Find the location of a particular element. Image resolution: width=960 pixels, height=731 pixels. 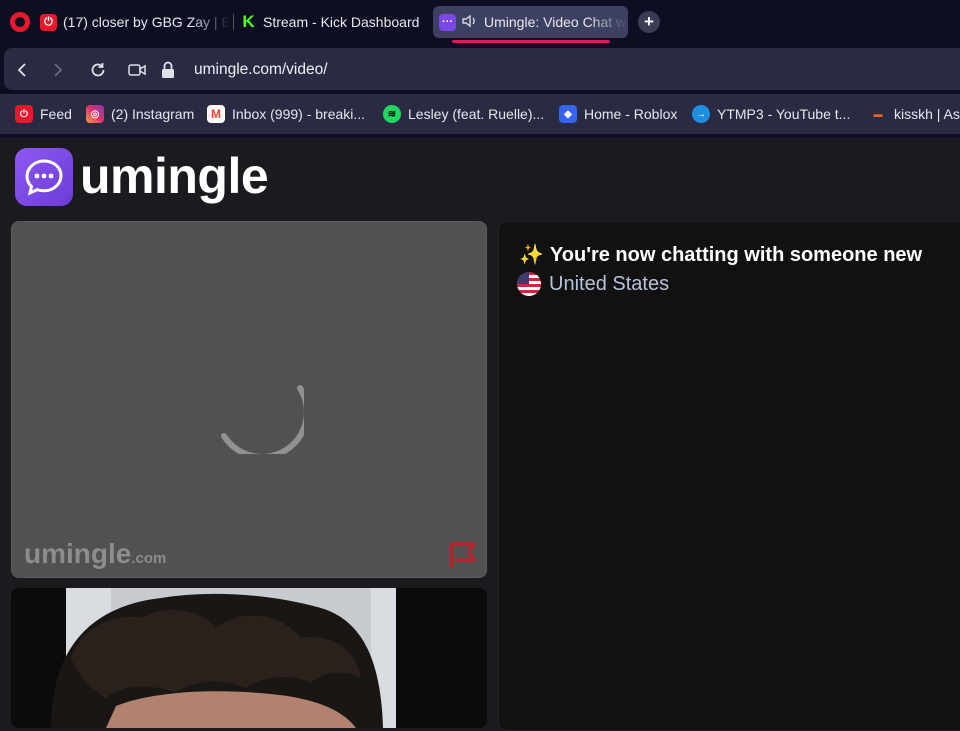

umingle-tab-icon: ··· is located at coordinates (447, 22).